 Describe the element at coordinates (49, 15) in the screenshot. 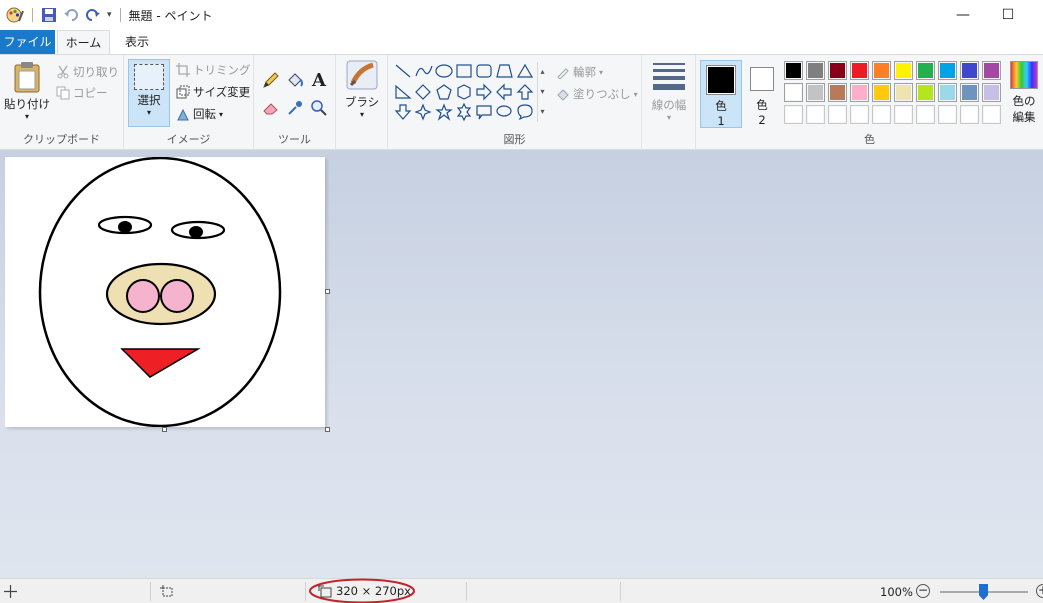

I see `save-icon` at that location.